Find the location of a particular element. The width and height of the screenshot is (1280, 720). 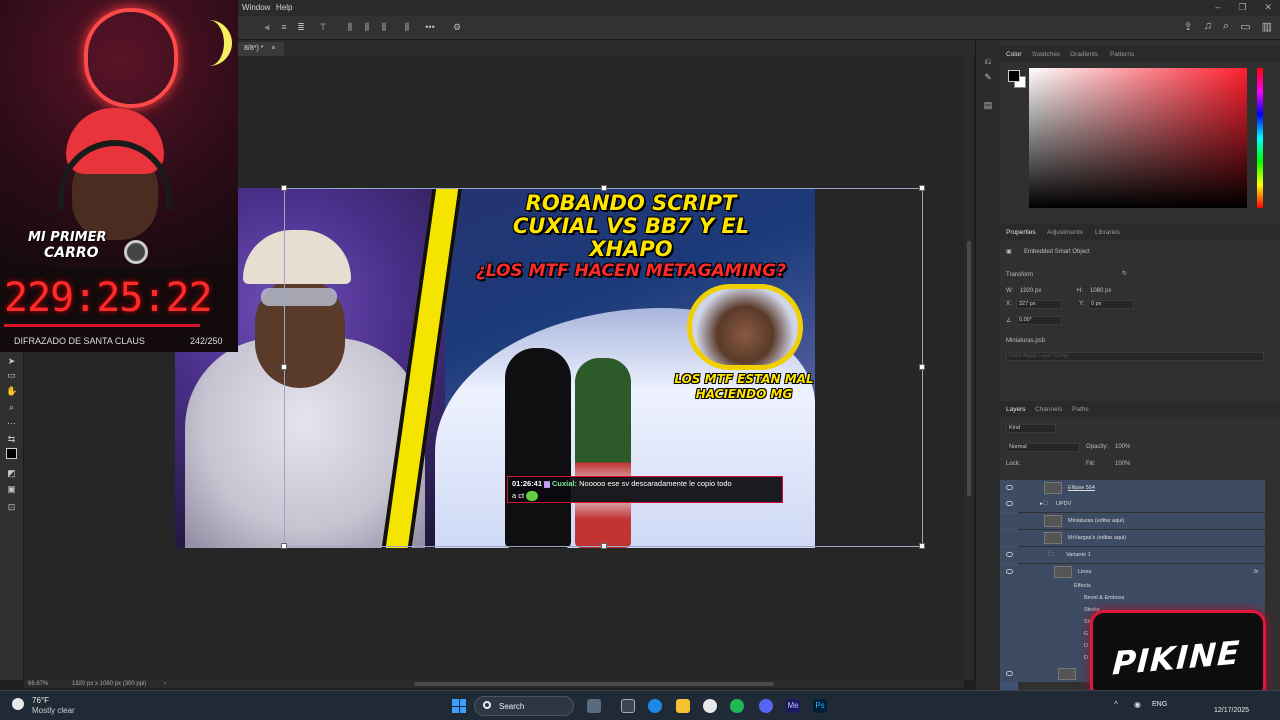

edge-icon is located at coordinates (655, 706).